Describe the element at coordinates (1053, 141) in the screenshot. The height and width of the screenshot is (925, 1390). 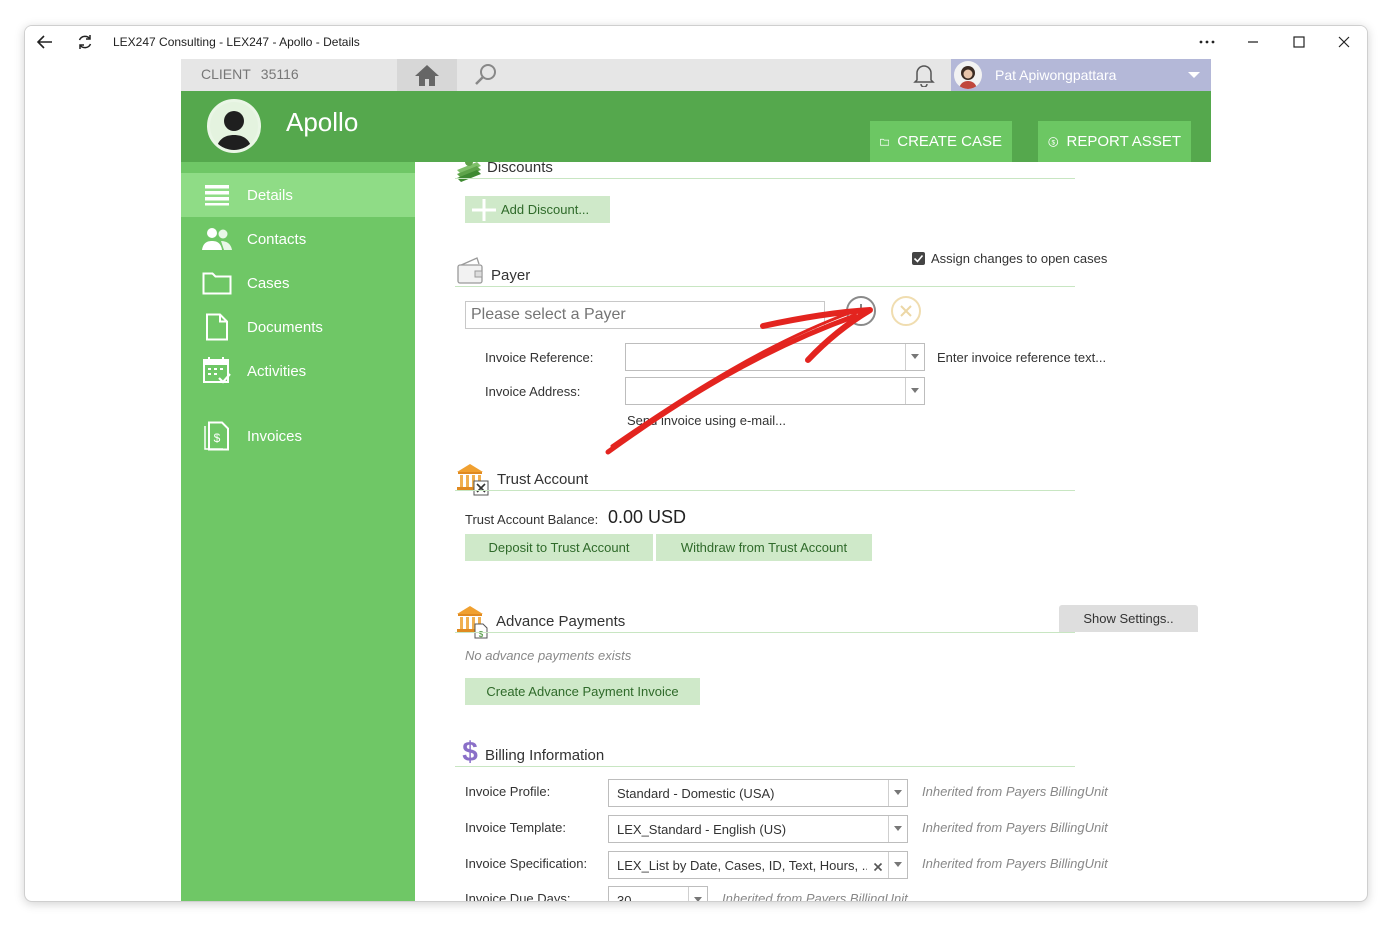
I see `dollar-circle-icon: $` at that location.